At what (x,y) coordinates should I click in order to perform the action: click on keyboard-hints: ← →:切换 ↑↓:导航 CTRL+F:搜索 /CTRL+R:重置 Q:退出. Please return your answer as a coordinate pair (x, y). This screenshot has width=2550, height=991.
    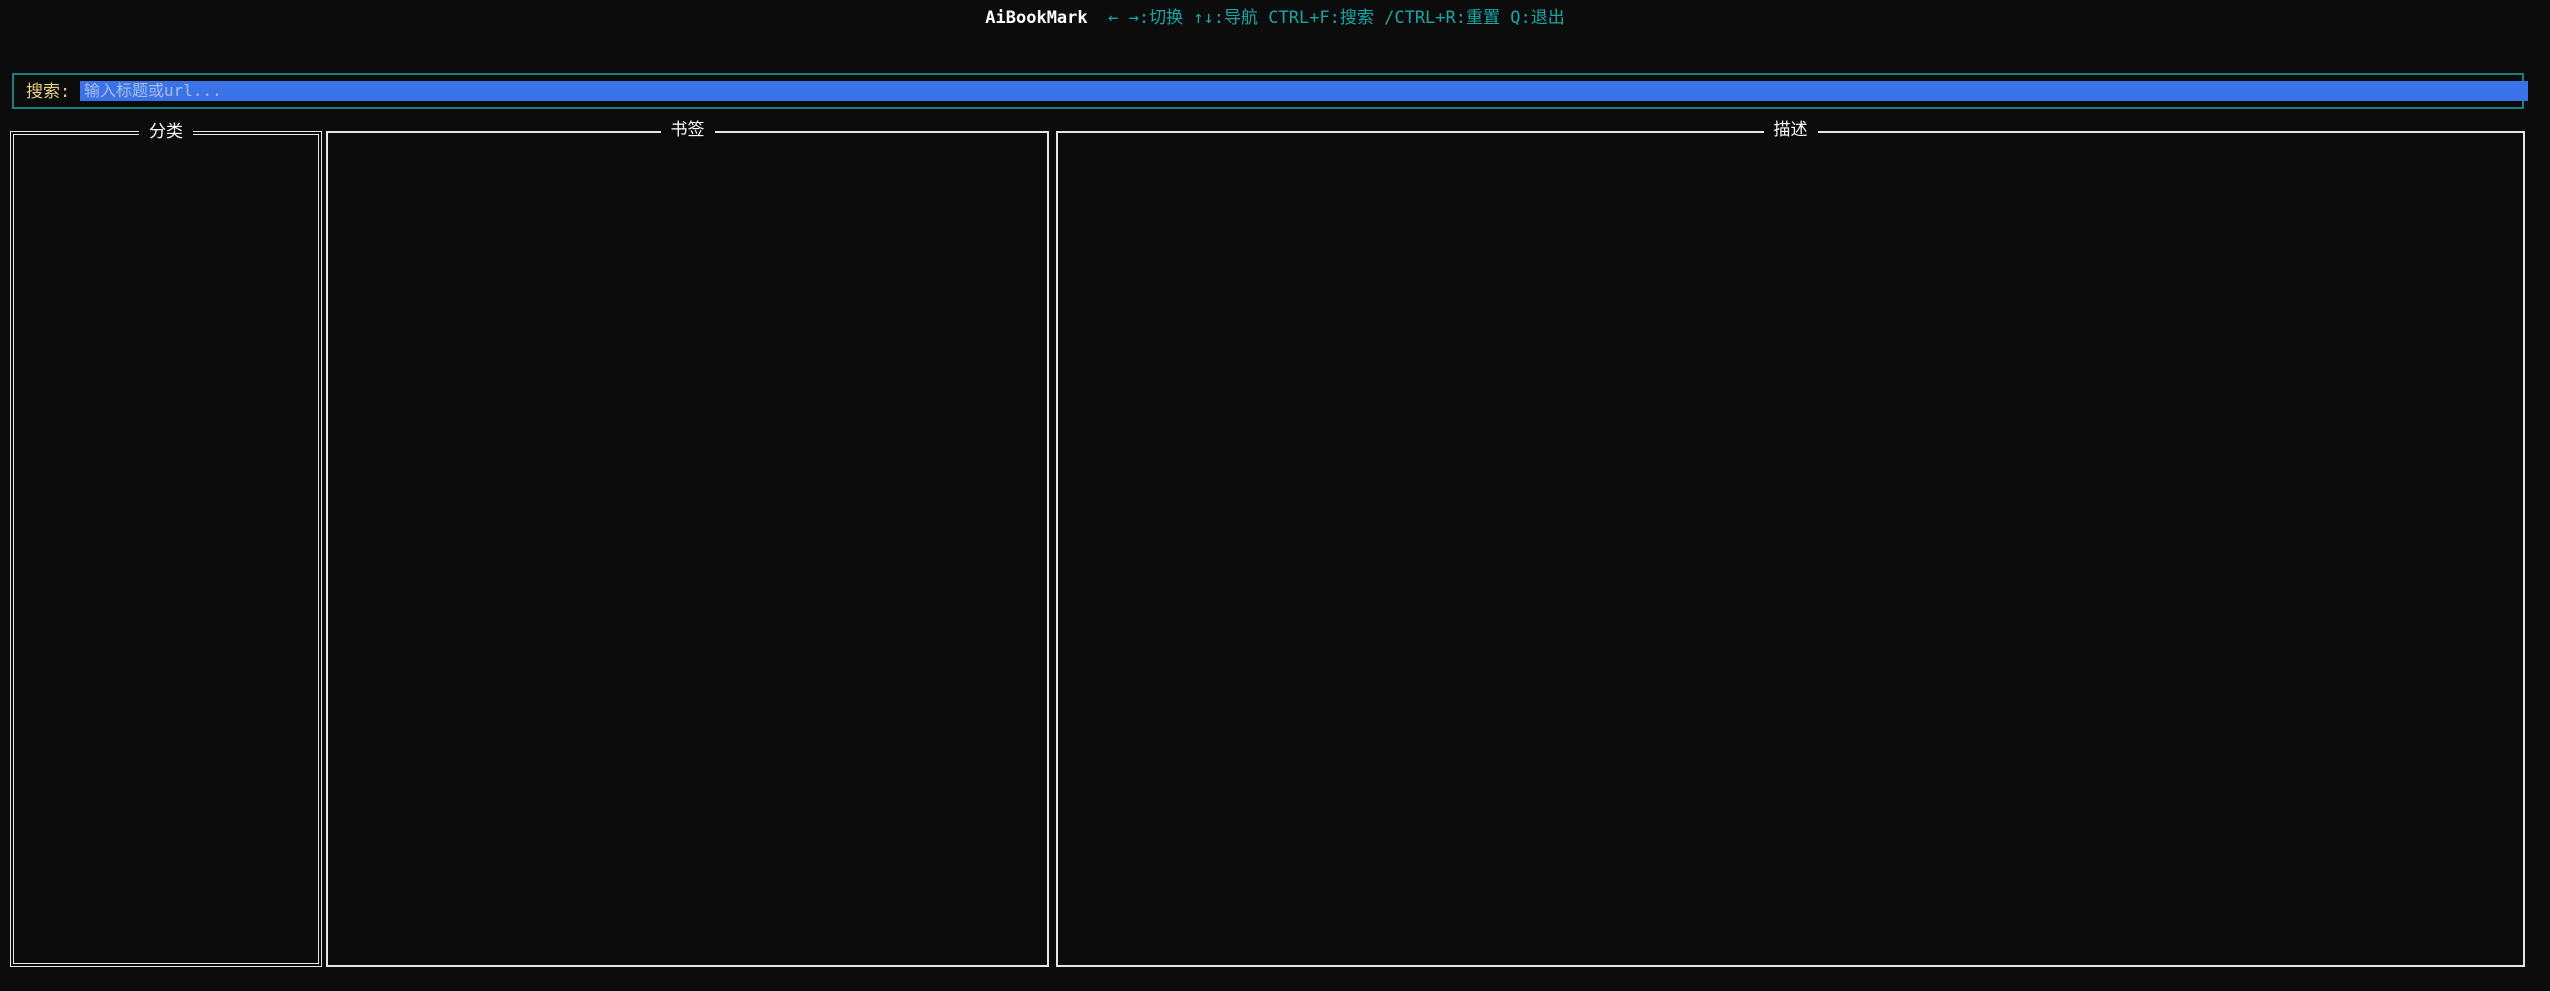
    Looking at the image, I should click on (1336, 18).